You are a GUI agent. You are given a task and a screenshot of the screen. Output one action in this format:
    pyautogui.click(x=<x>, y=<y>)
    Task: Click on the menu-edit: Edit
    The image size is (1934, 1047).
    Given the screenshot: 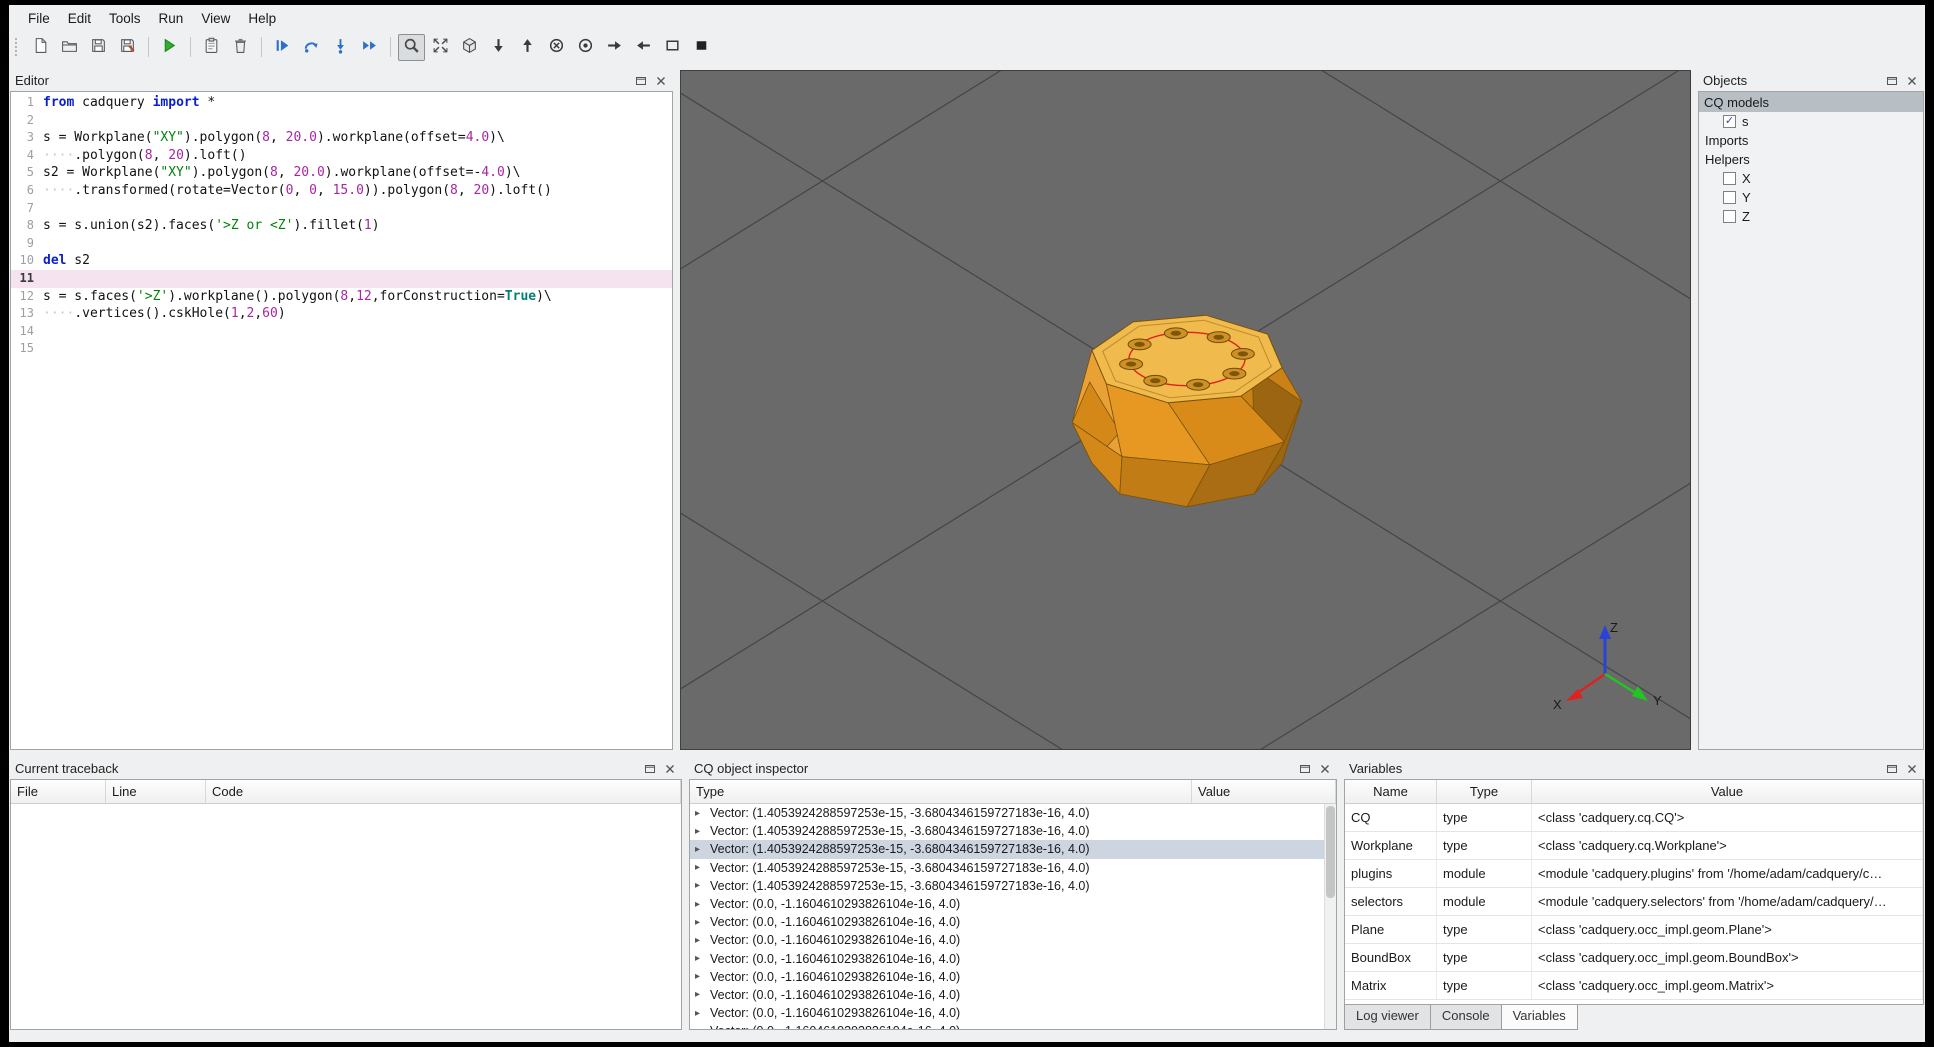 What is the action you would take?
    pyautogui.click(x=79, y=18)
    